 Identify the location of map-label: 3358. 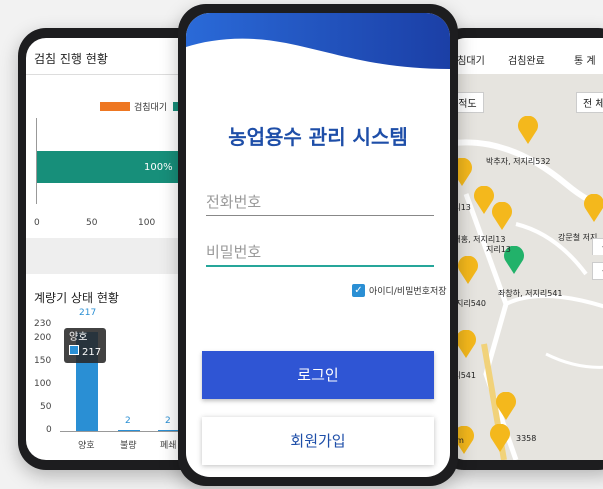
(526, 438).